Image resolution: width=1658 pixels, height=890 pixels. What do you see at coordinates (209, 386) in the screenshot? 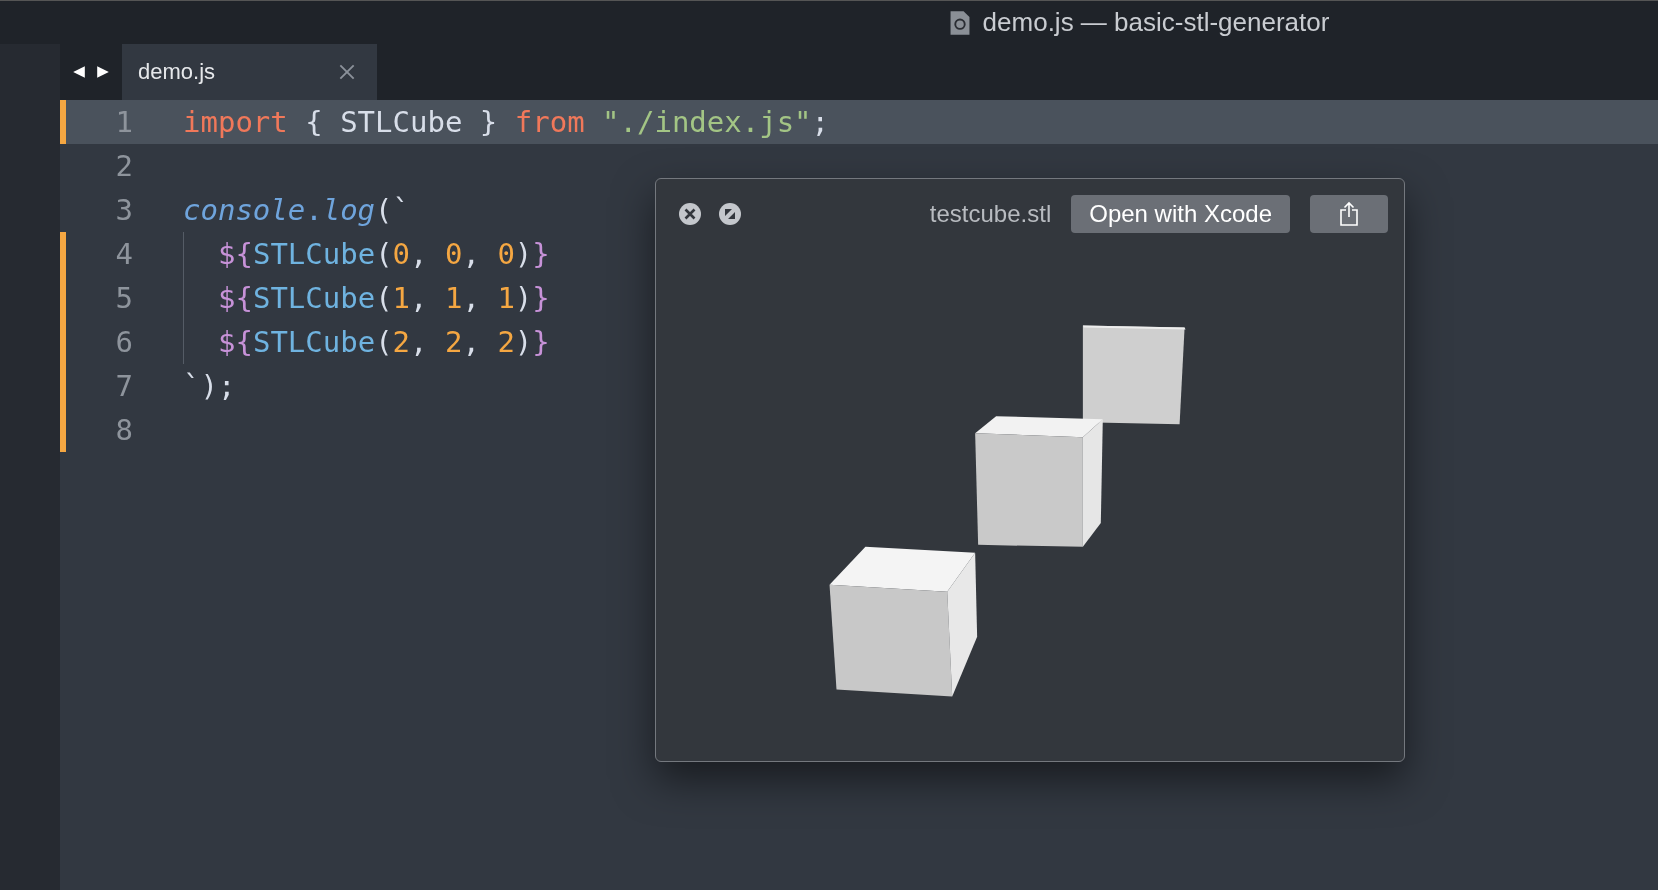
I see `code-line: `);` at bounding box center [209, 386].